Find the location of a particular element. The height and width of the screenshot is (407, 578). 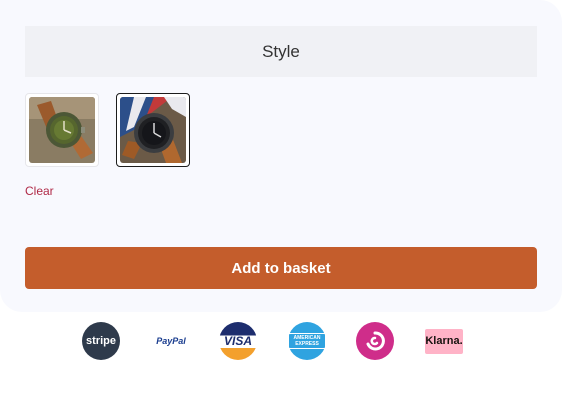

visa-logo: VISA is located at coordinates (238, 341).